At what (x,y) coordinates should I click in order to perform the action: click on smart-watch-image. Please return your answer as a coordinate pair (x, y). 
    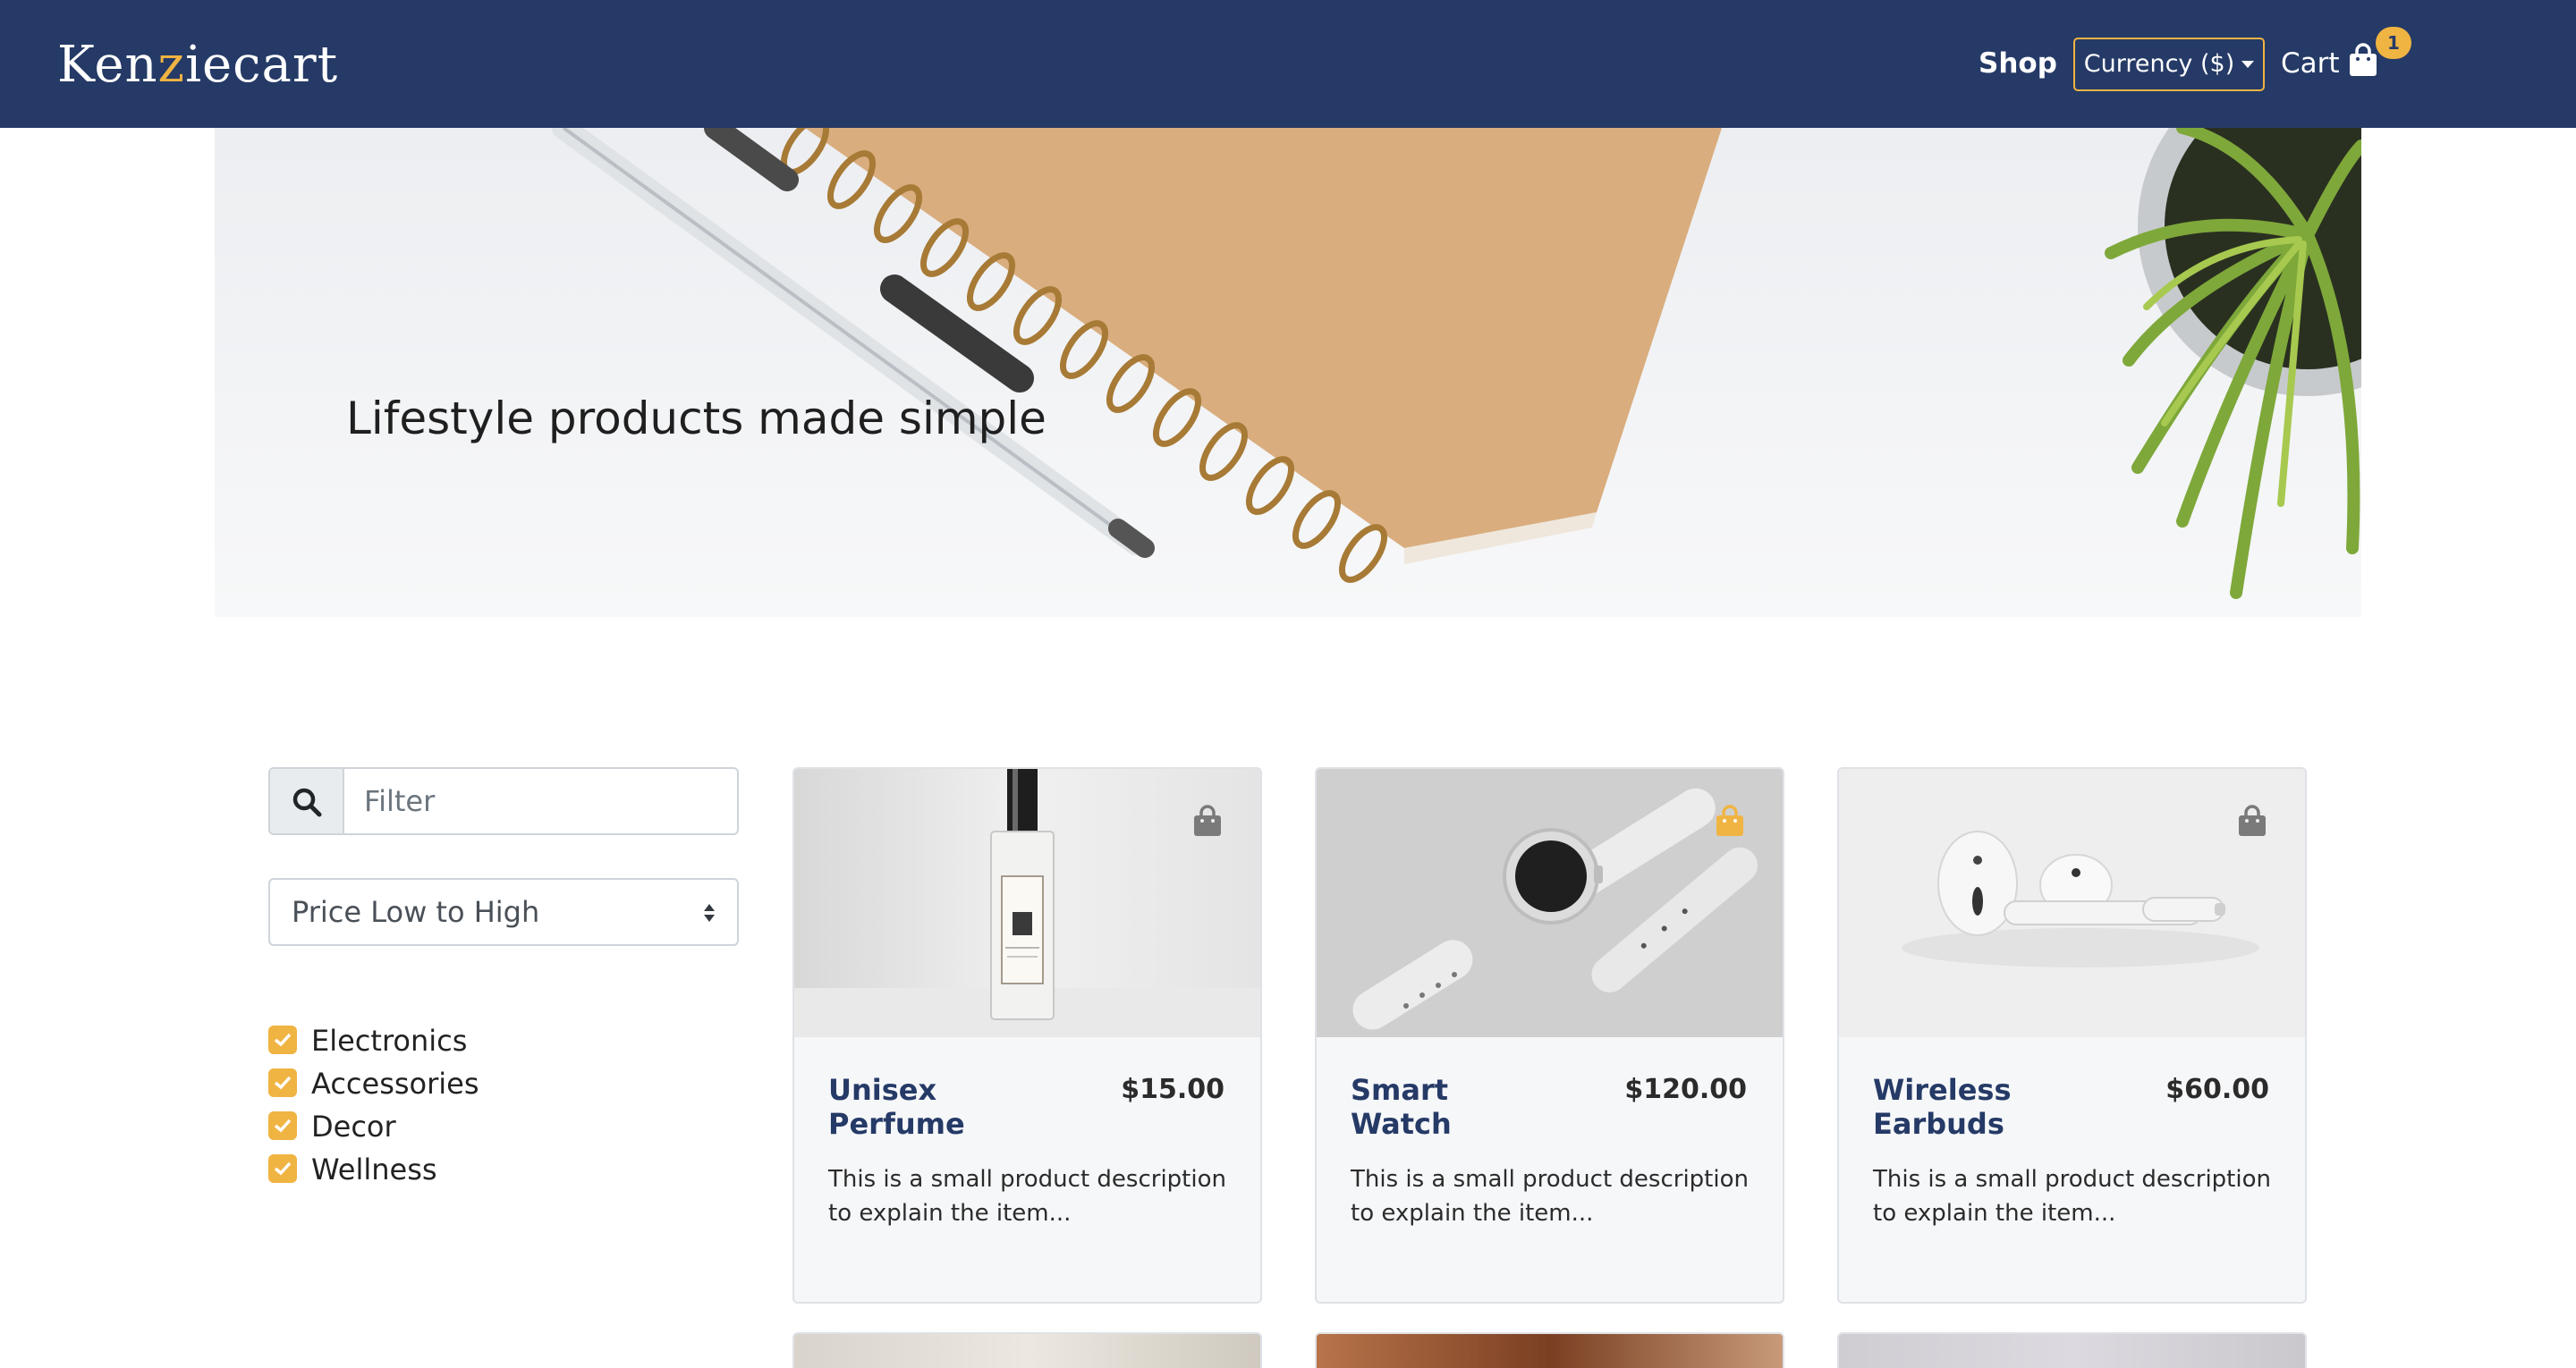
    Looking at the image, I should click on (1550, 903).